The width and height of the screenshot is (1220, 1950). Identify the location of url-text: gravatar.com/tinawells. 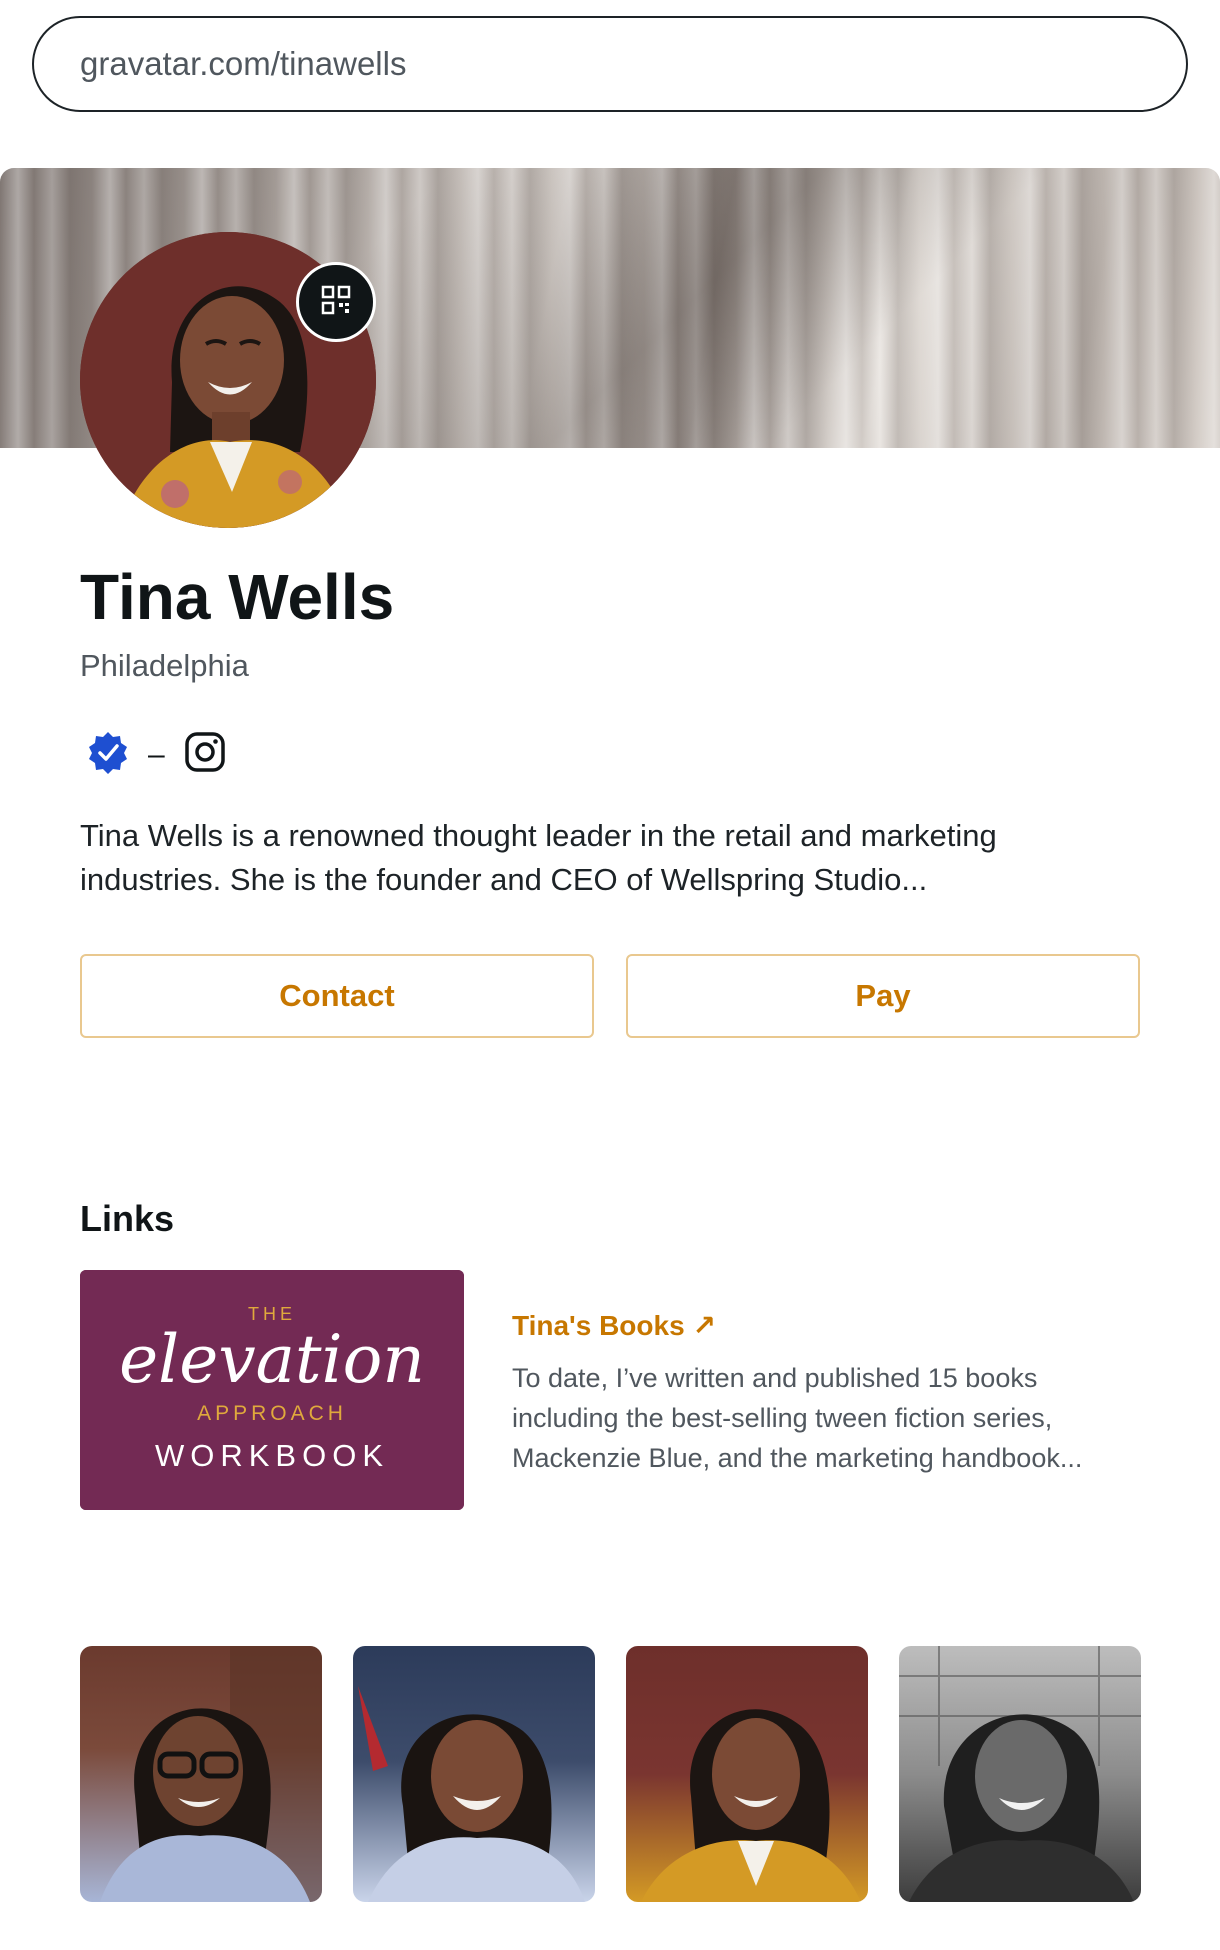
(243, 63).